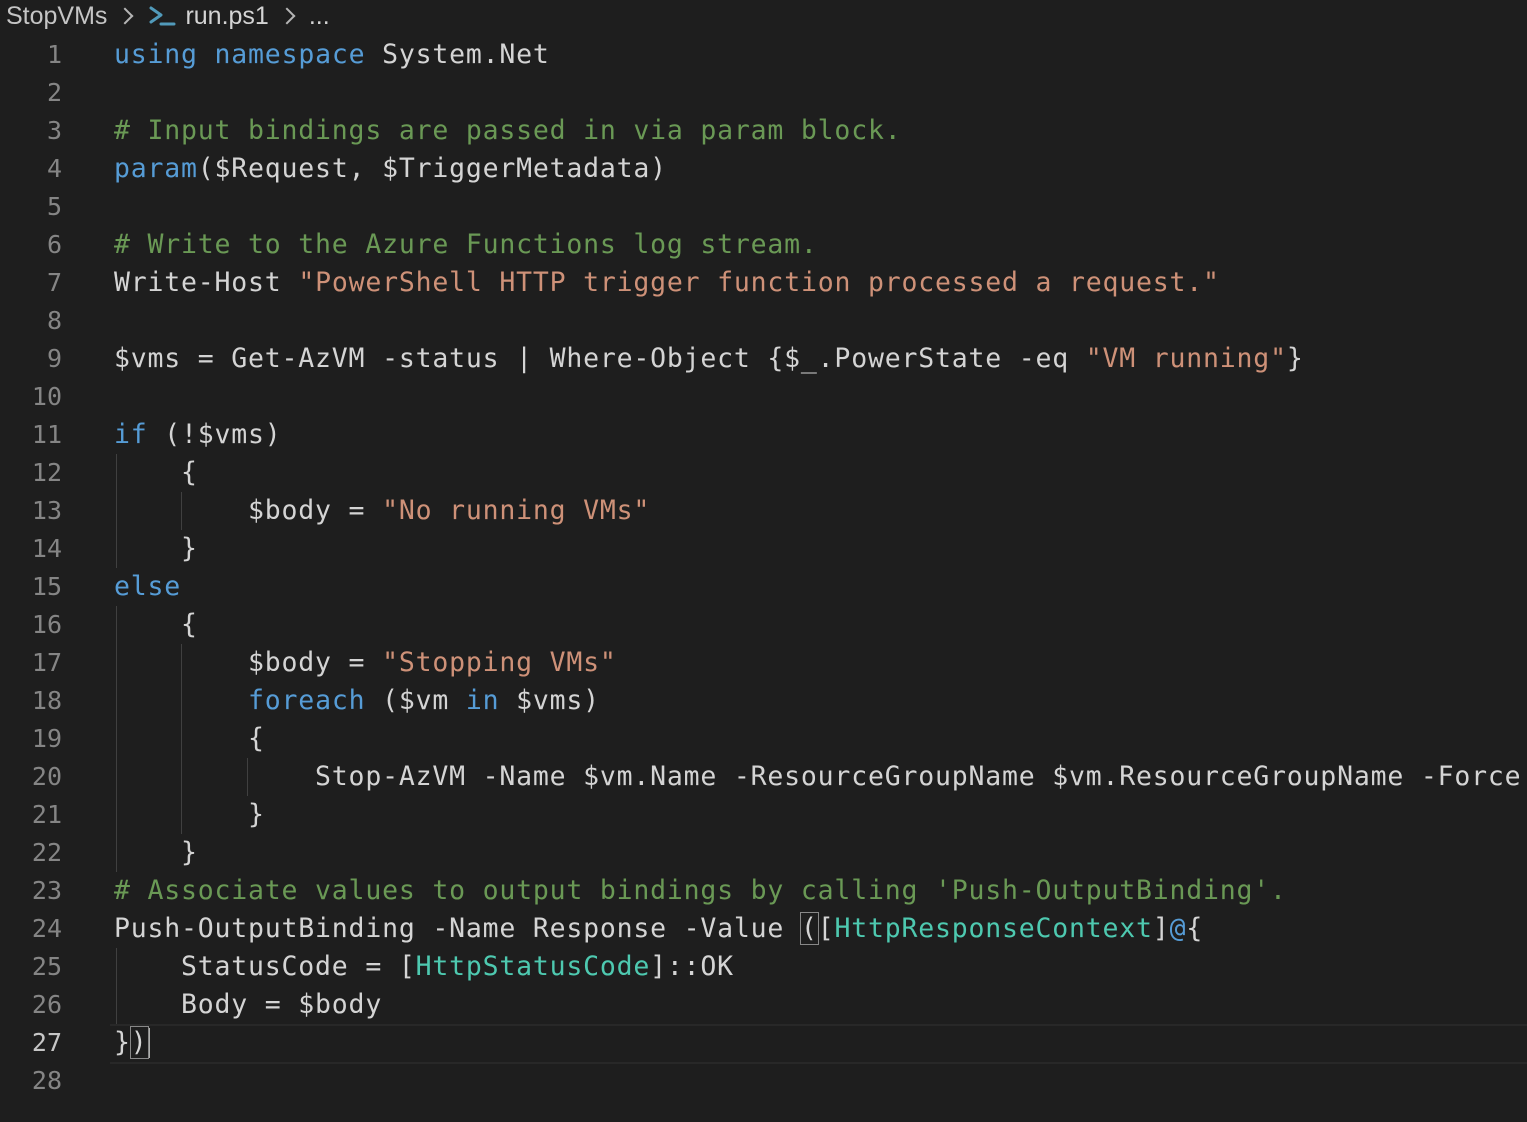 The width and height of the screenshot is (1527, 1122). I want to click on line-number: 11, so click(46, 434).